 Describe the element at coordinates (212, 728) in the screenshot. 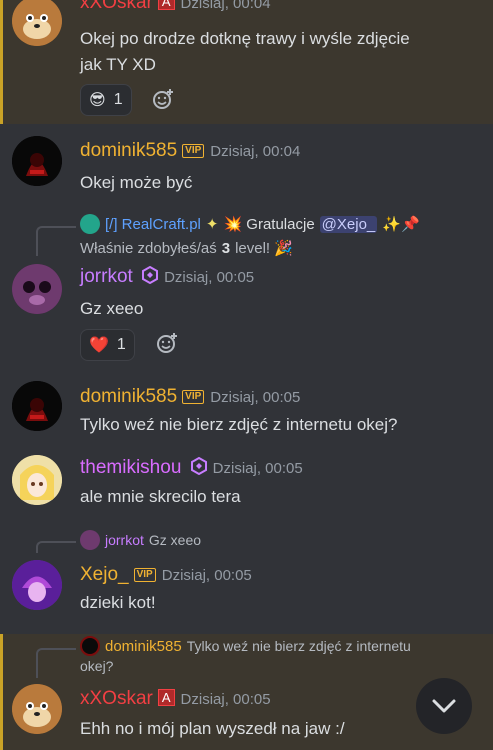

I see `message-text: Ehh no i mój plan wyszedł na jaw :/` at that location.